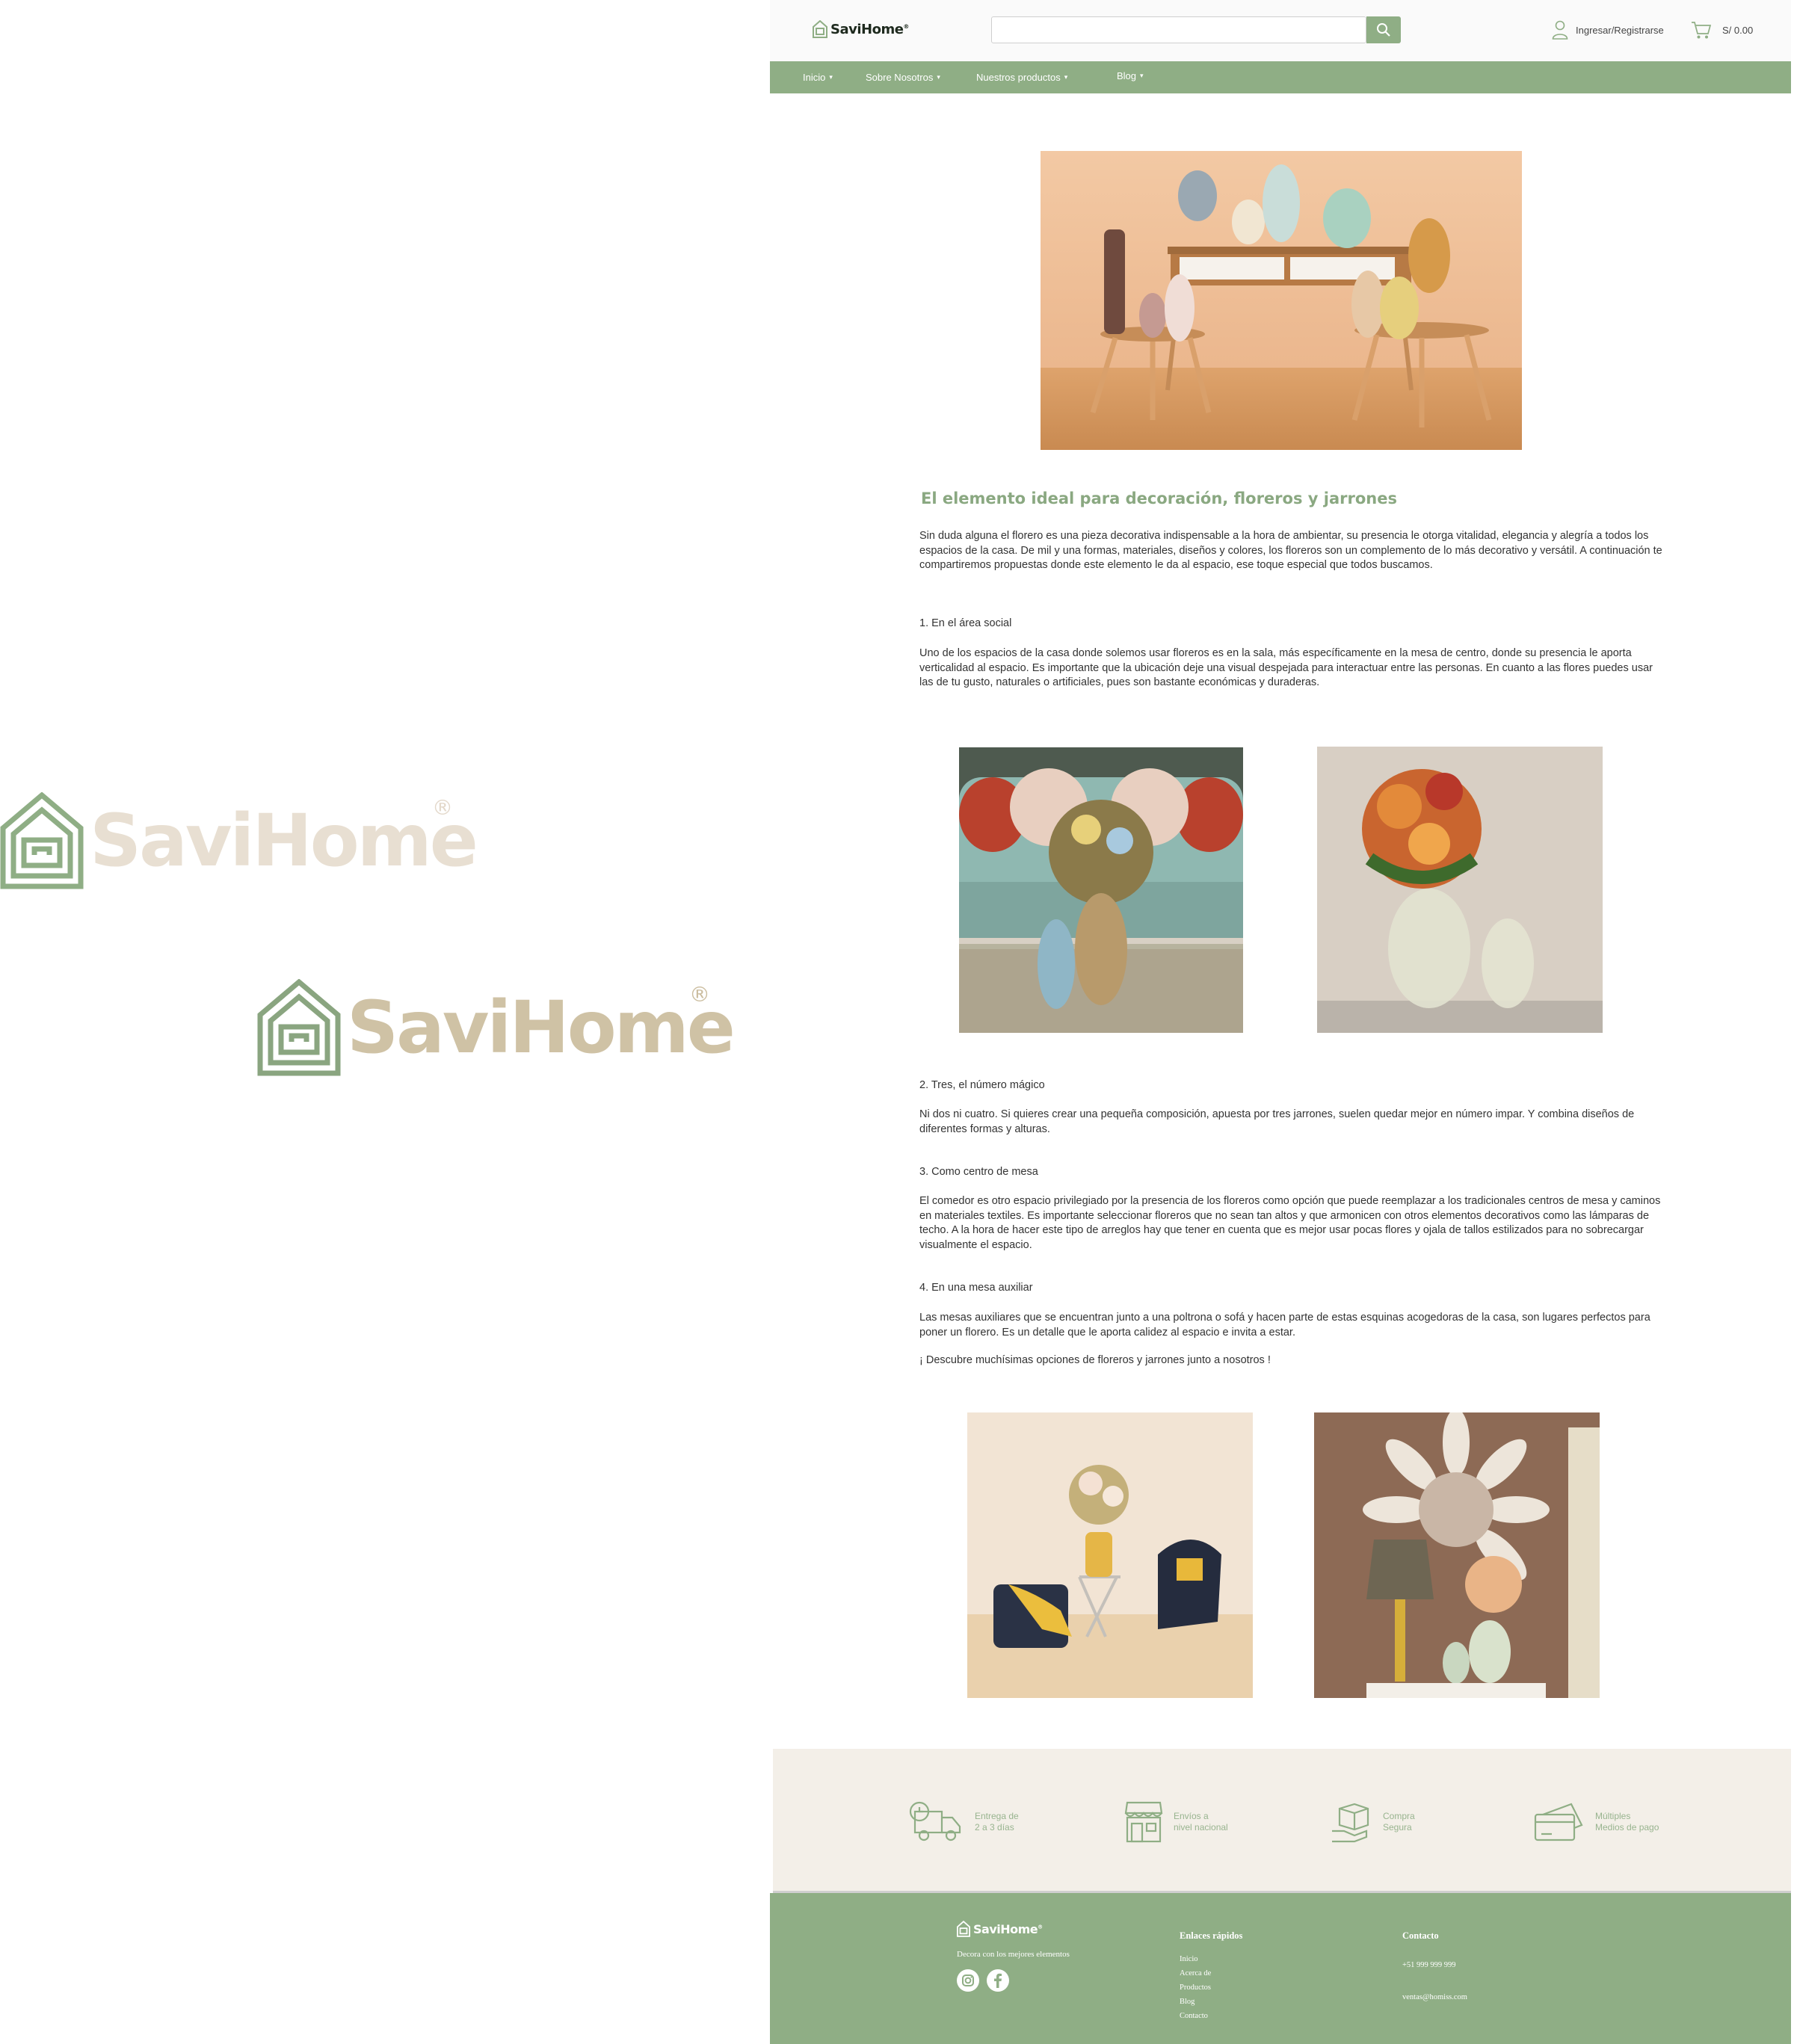 This screenshot has width=1794, height=2044. I want to click on account-label: Ingresar/Registrarse, so click(1620, 30).